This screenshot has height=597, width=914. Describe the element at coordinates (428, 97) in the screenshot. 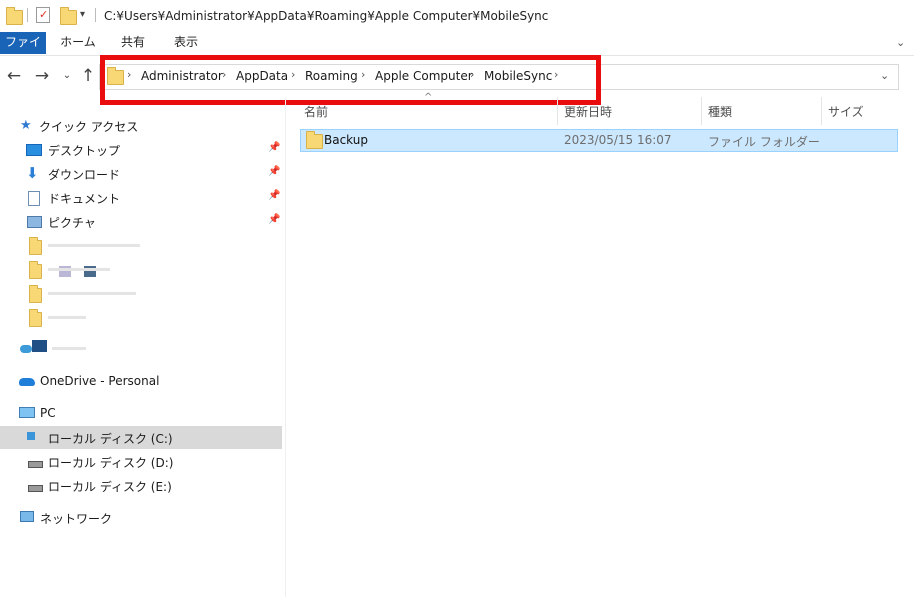

I see `sort-indicator-icon: ^` at that location.